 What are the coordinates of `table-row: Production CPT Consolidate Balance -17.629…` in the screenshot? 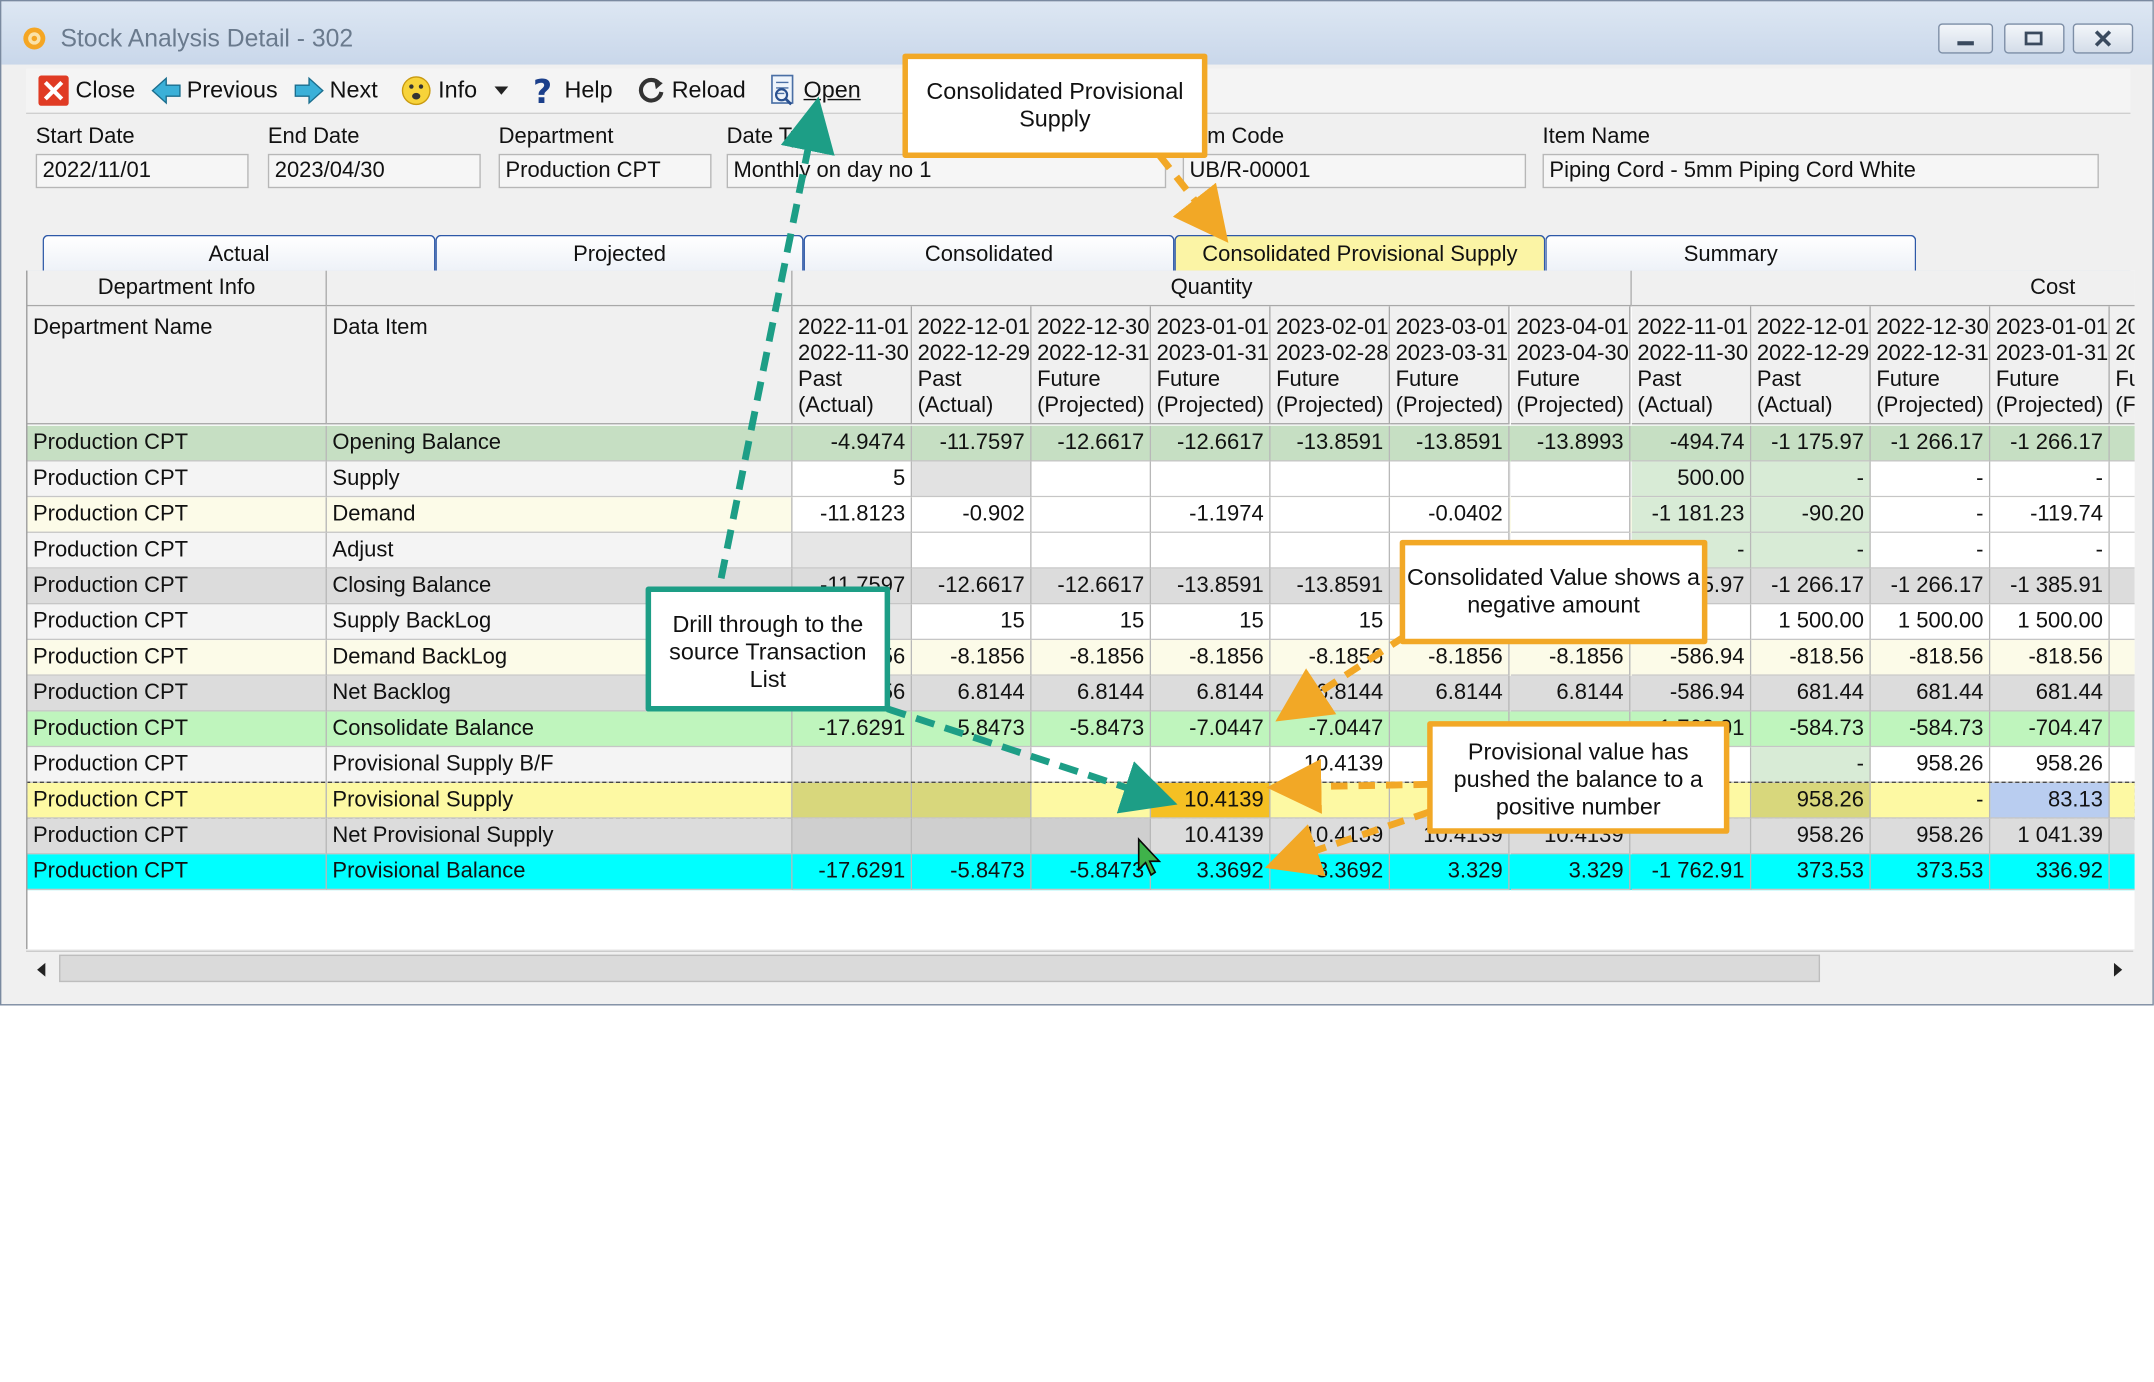 It's located at (1081, 729).